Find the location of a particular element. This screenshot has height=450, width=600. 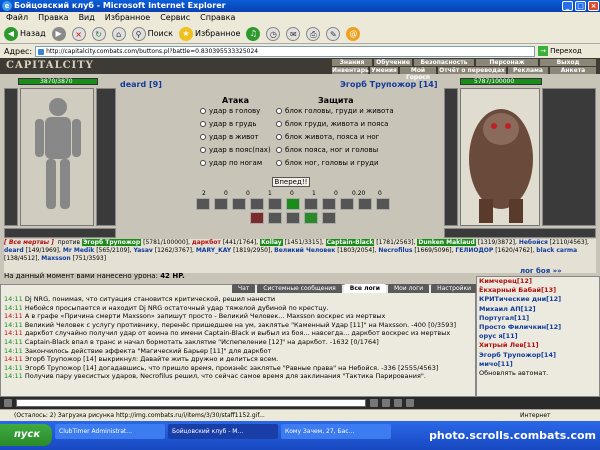

team-member: ГЕЛИОДОР is located at coordinates (474, 250).